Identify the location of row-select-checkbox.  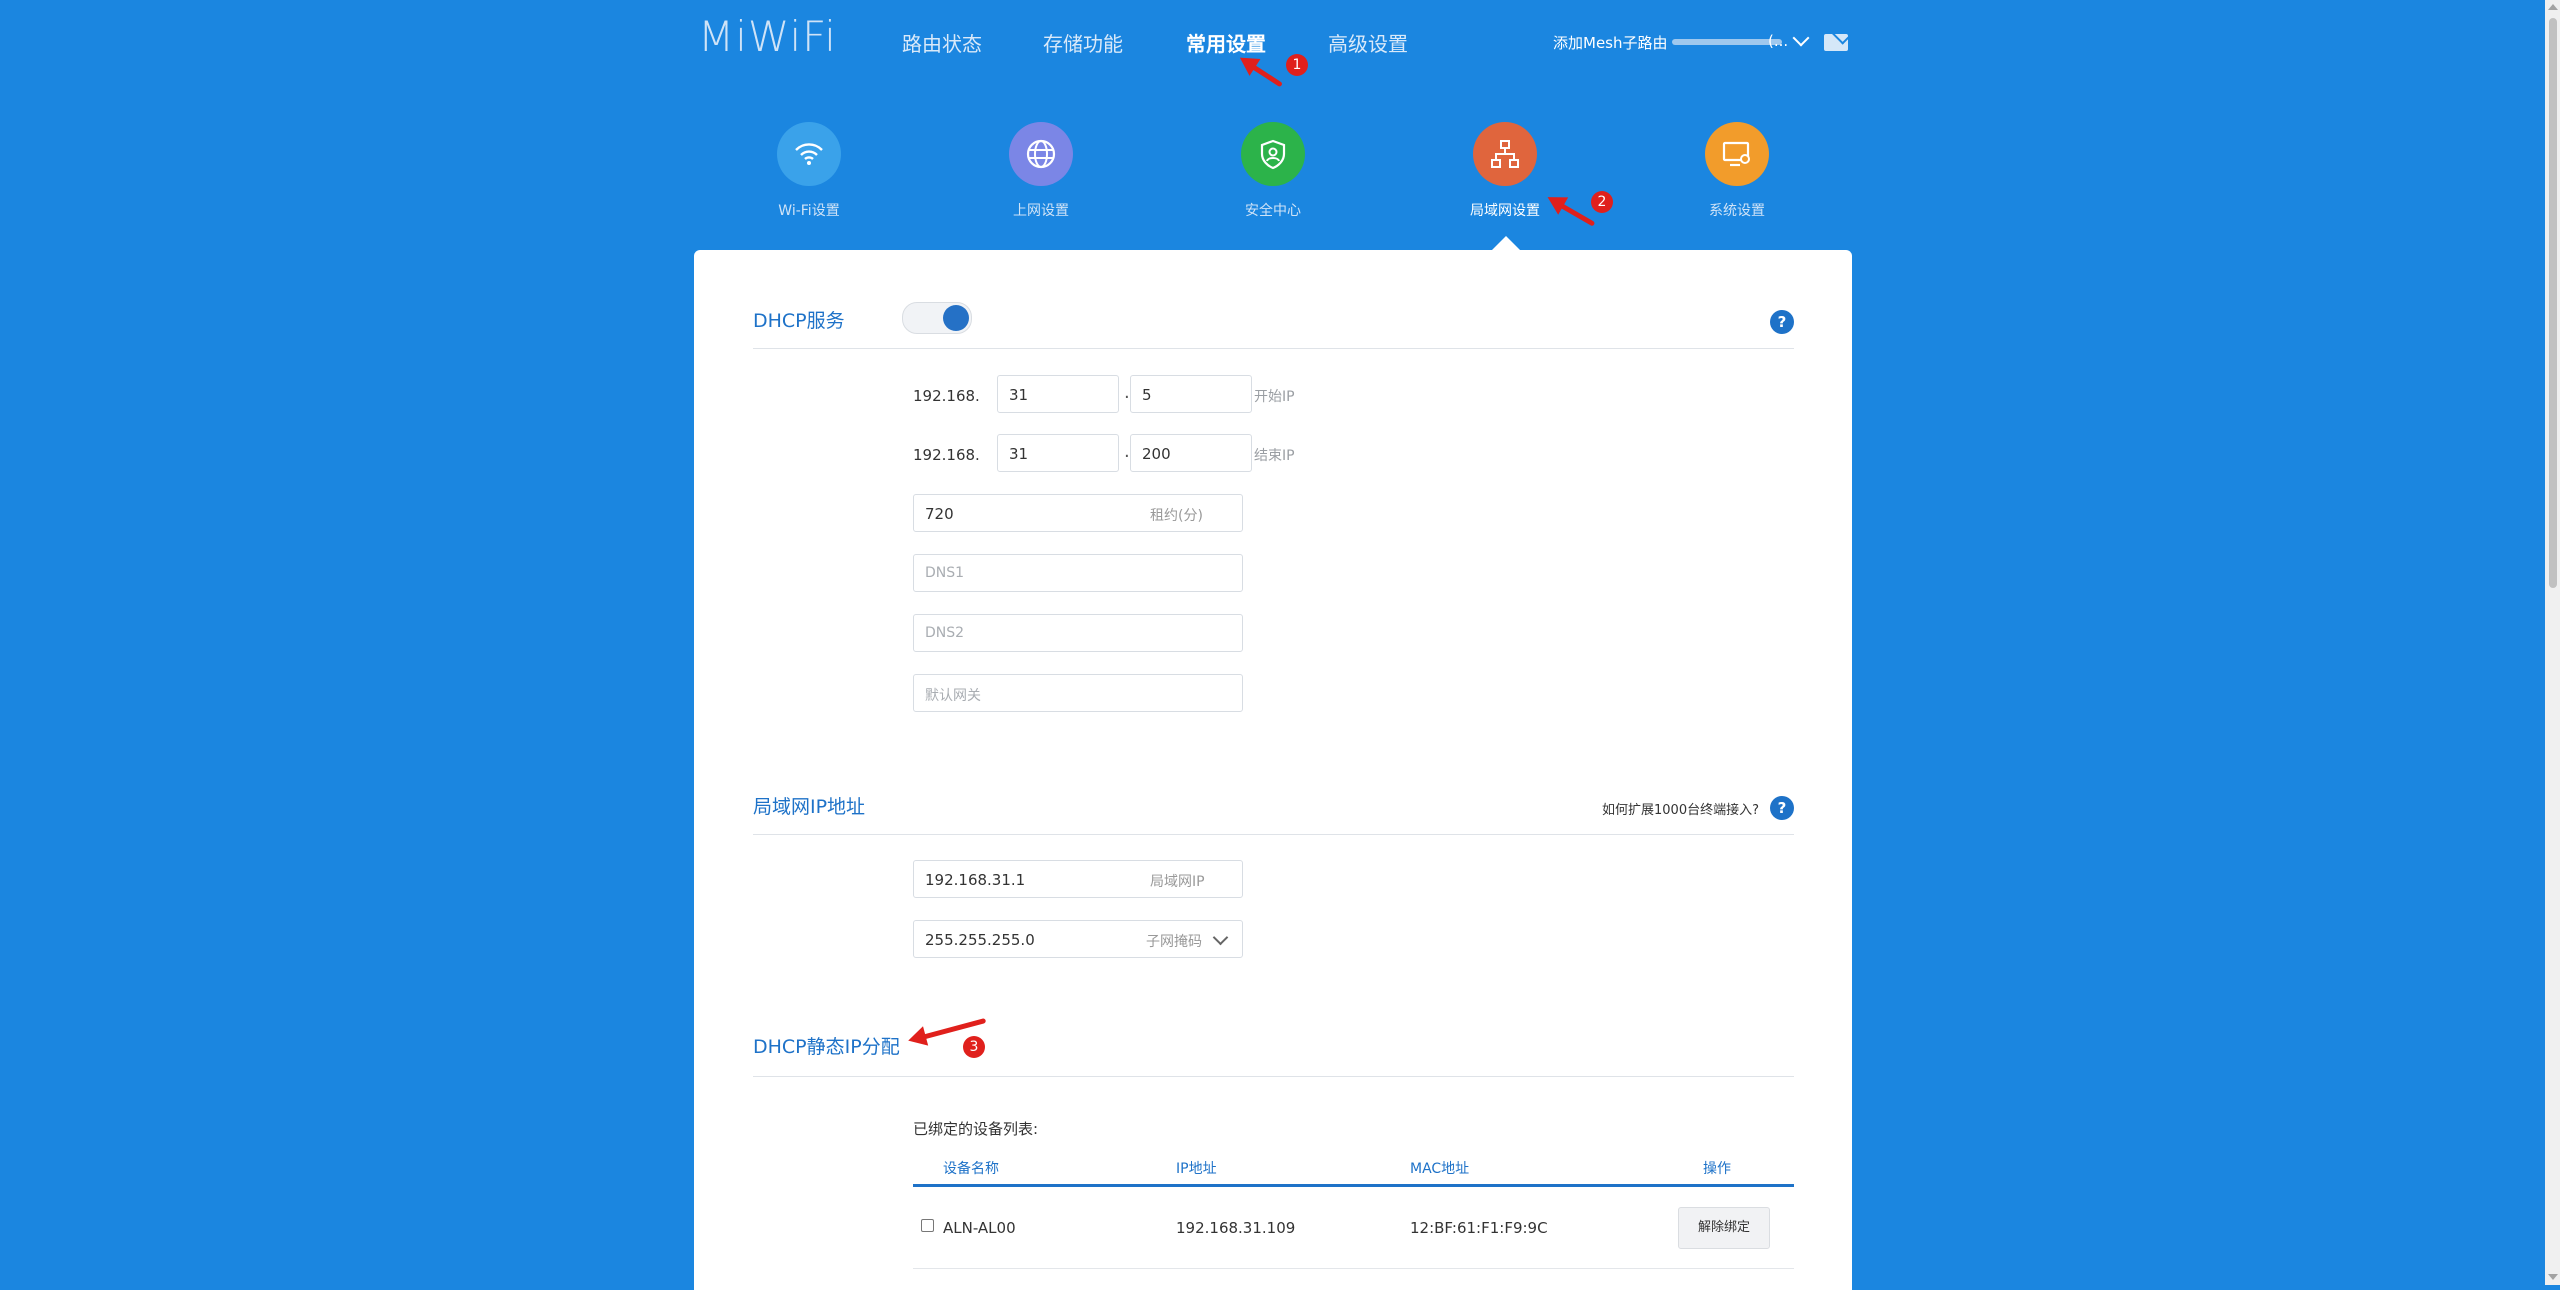
(927, 1225).